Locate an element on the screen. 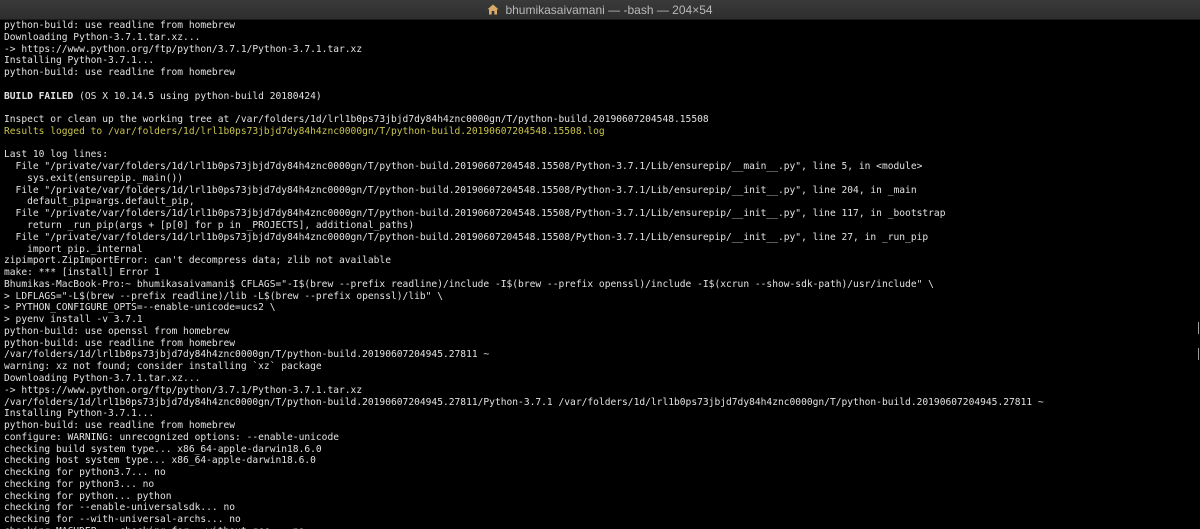 This screenshot has height=529, width=1200. scrollbar-marker-bottom is located at coordinates (1198, 354).